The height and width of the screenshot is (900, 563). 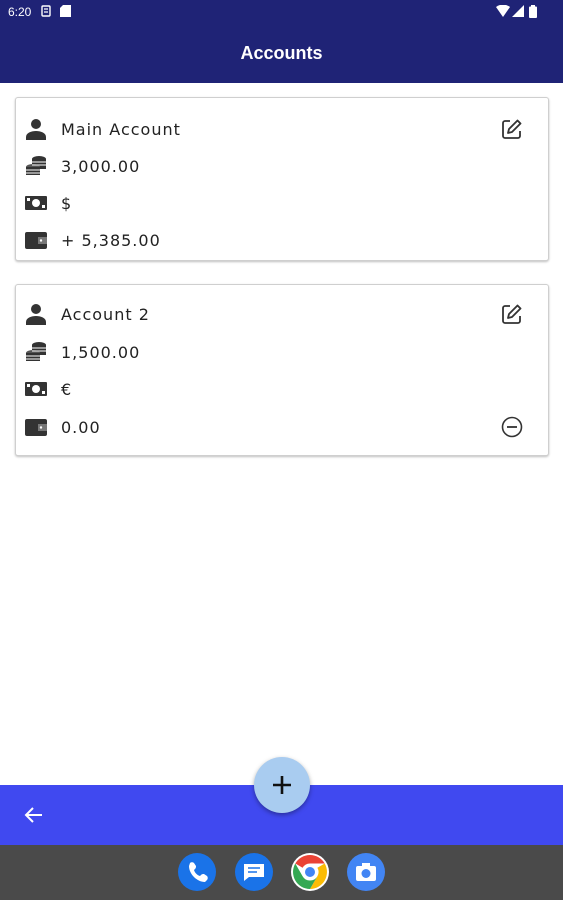 I want to click on account-name-row: Main Account, so click(x=282, y=129).